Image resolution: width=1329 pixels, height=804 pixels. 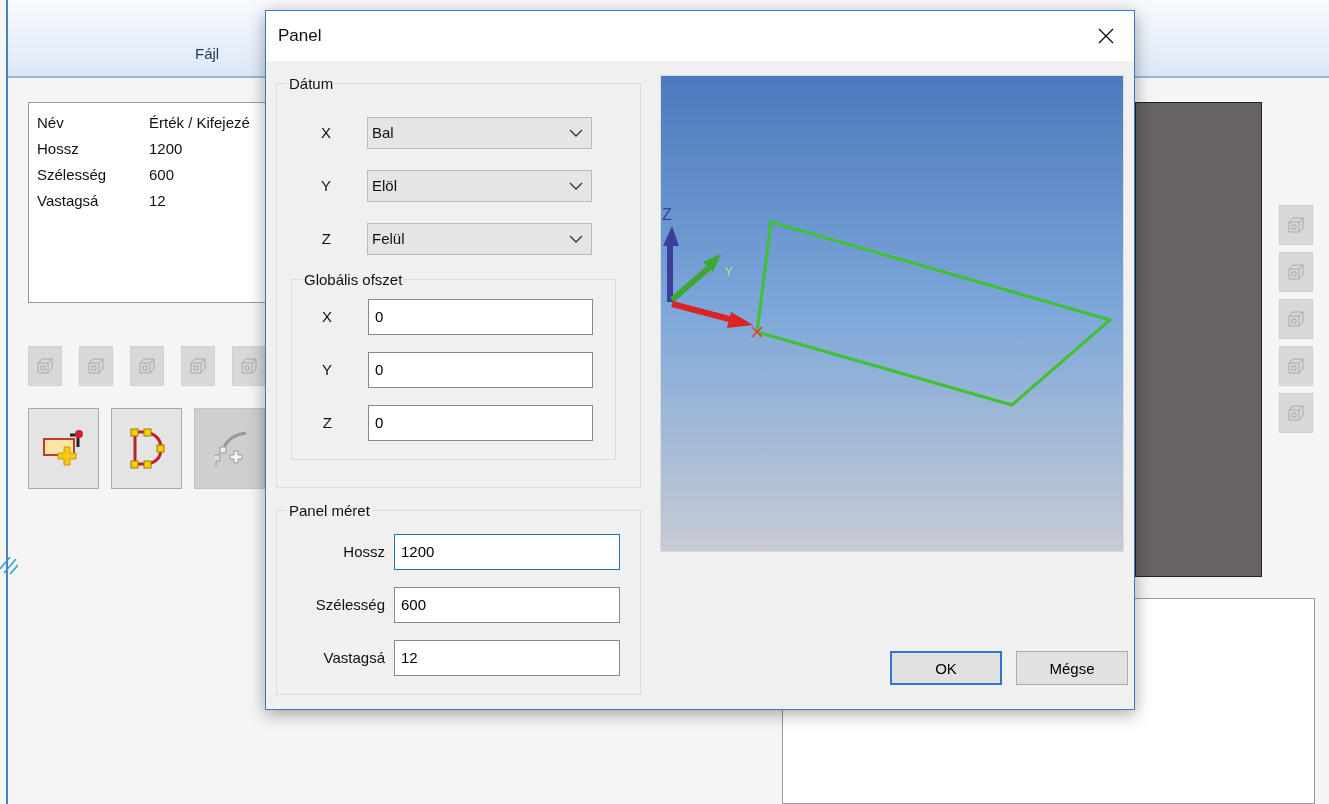 What do you see at coordinates (157, 200) in the screenshot?
I see `table-cell: 12` at bounding box center [157, 200].